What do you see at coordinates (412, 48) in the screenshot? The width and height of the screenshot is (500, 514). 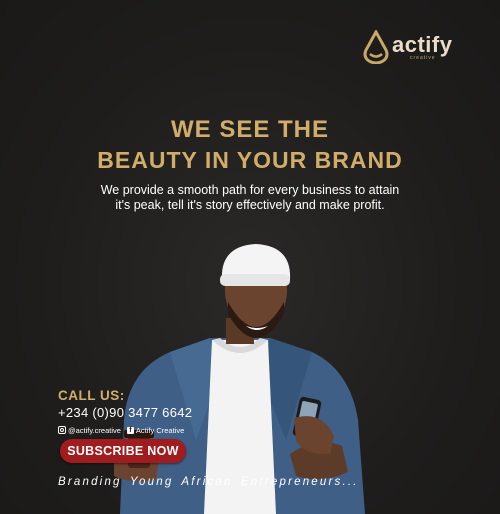 I see `brand-logo: actify creative` at bounding box center [412, 48].